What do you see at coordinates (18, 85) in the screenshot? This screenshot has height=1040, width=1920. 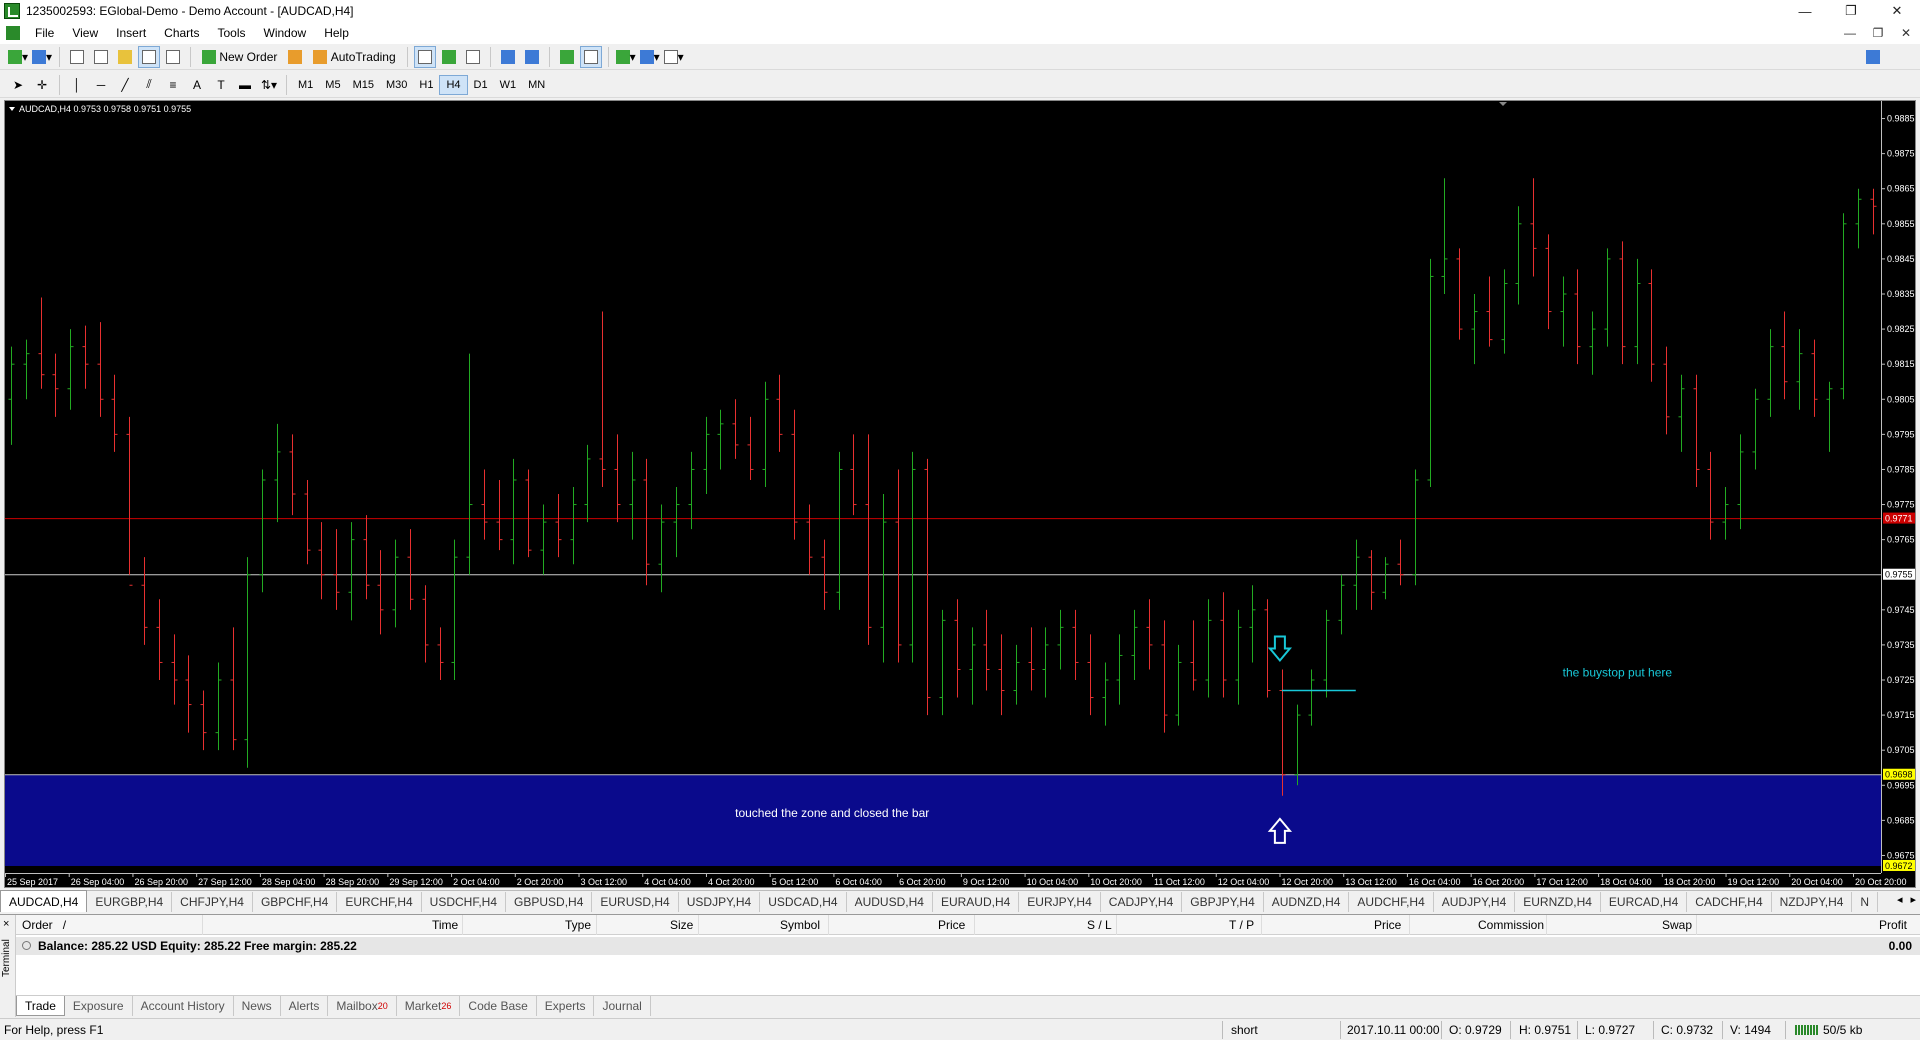 I see `cursor-button: ➤` at bounding box center [18, 85].